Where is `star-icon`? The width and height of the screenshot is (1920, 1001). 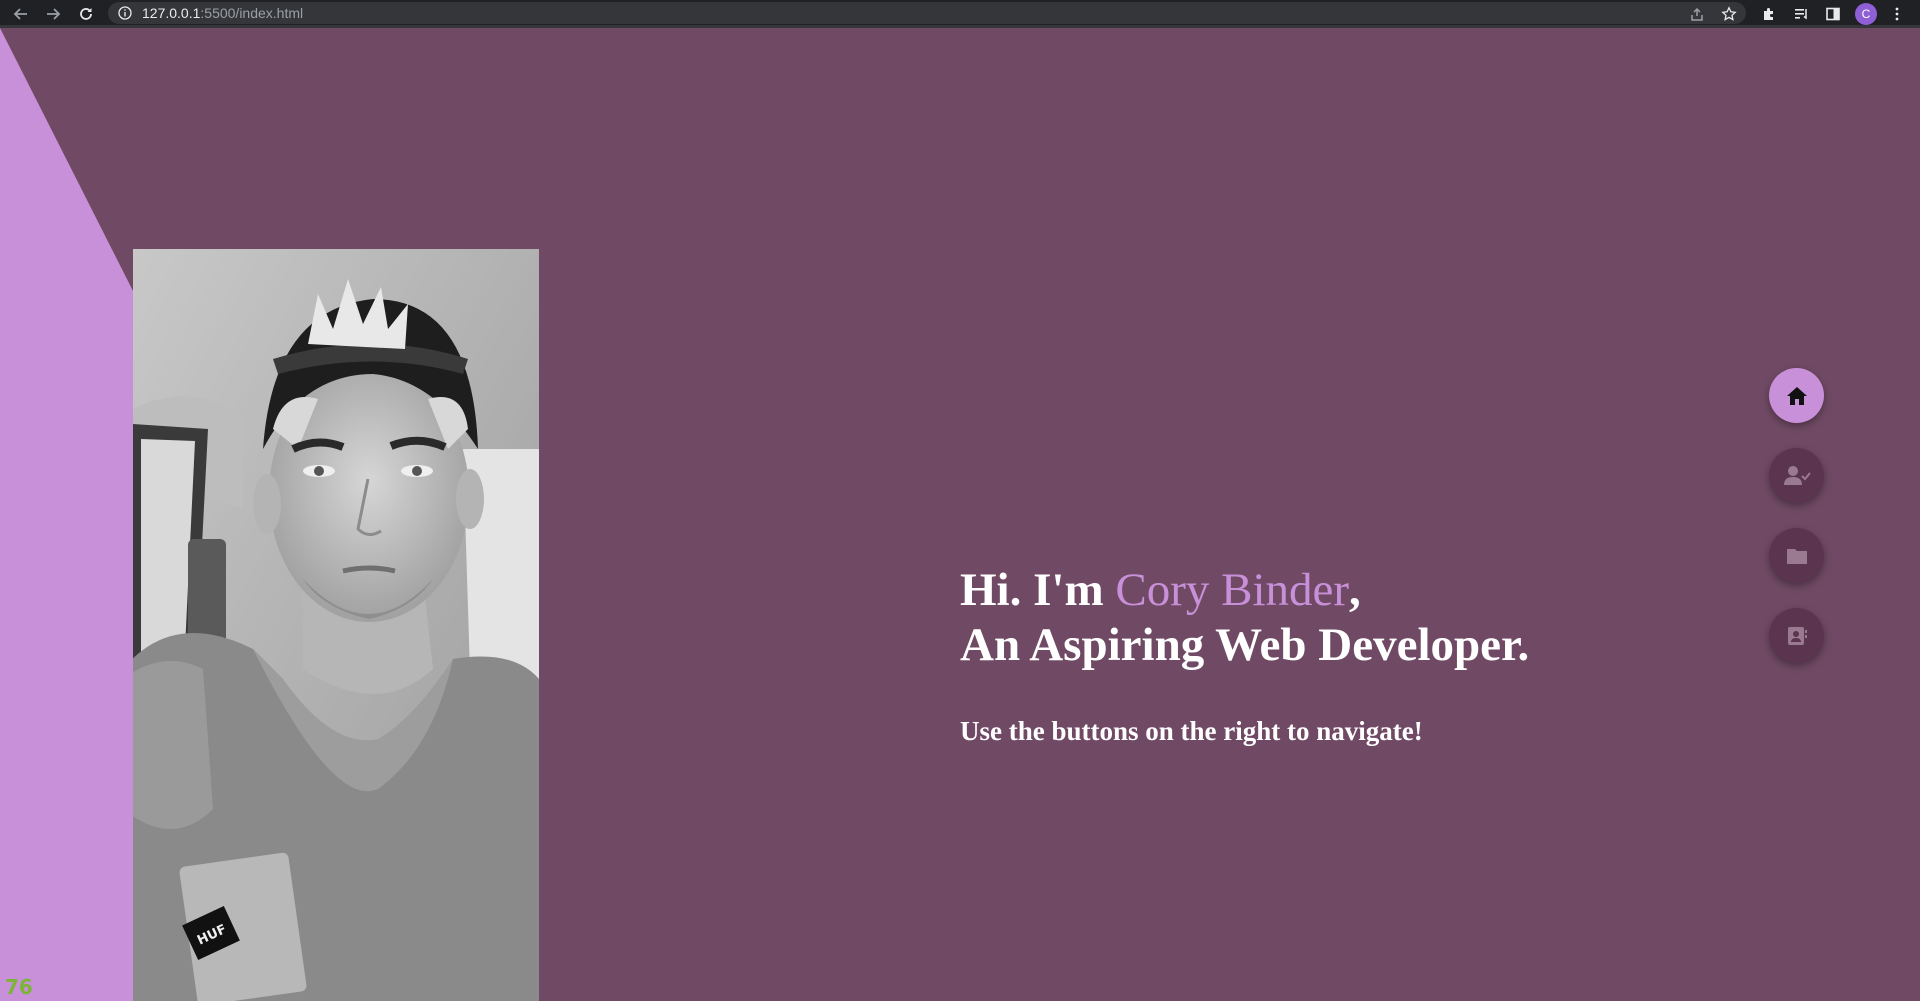 star-icon is located at coordinates (1729, 13).